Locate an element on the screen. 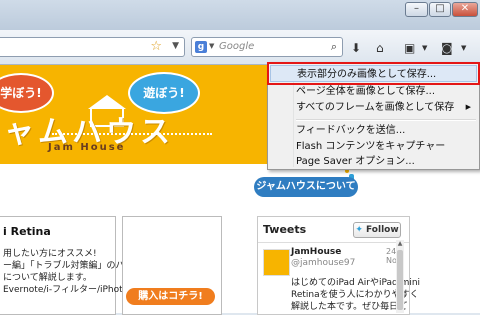  follow-button: ✦ Follow is located at coordinates (377, 230).